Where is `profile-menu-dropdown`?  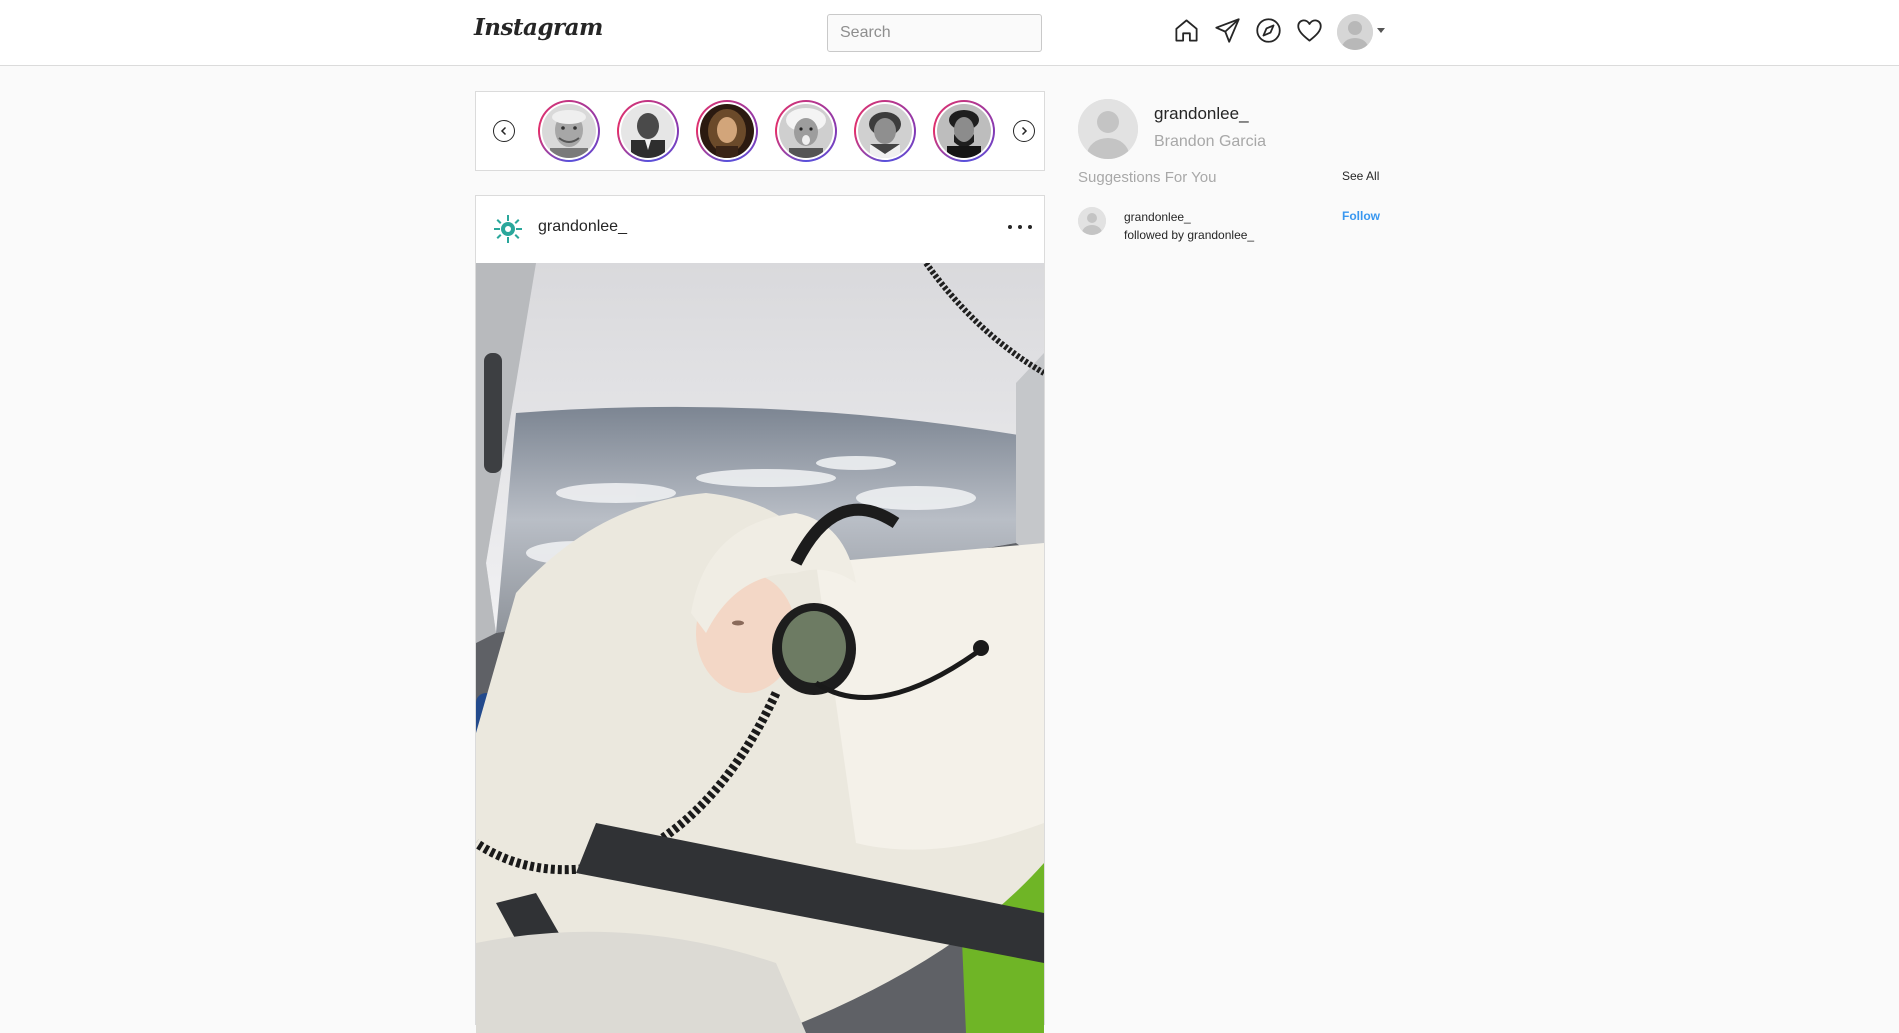
profile-menu-dropdown is located at coordinates (1363, 32).